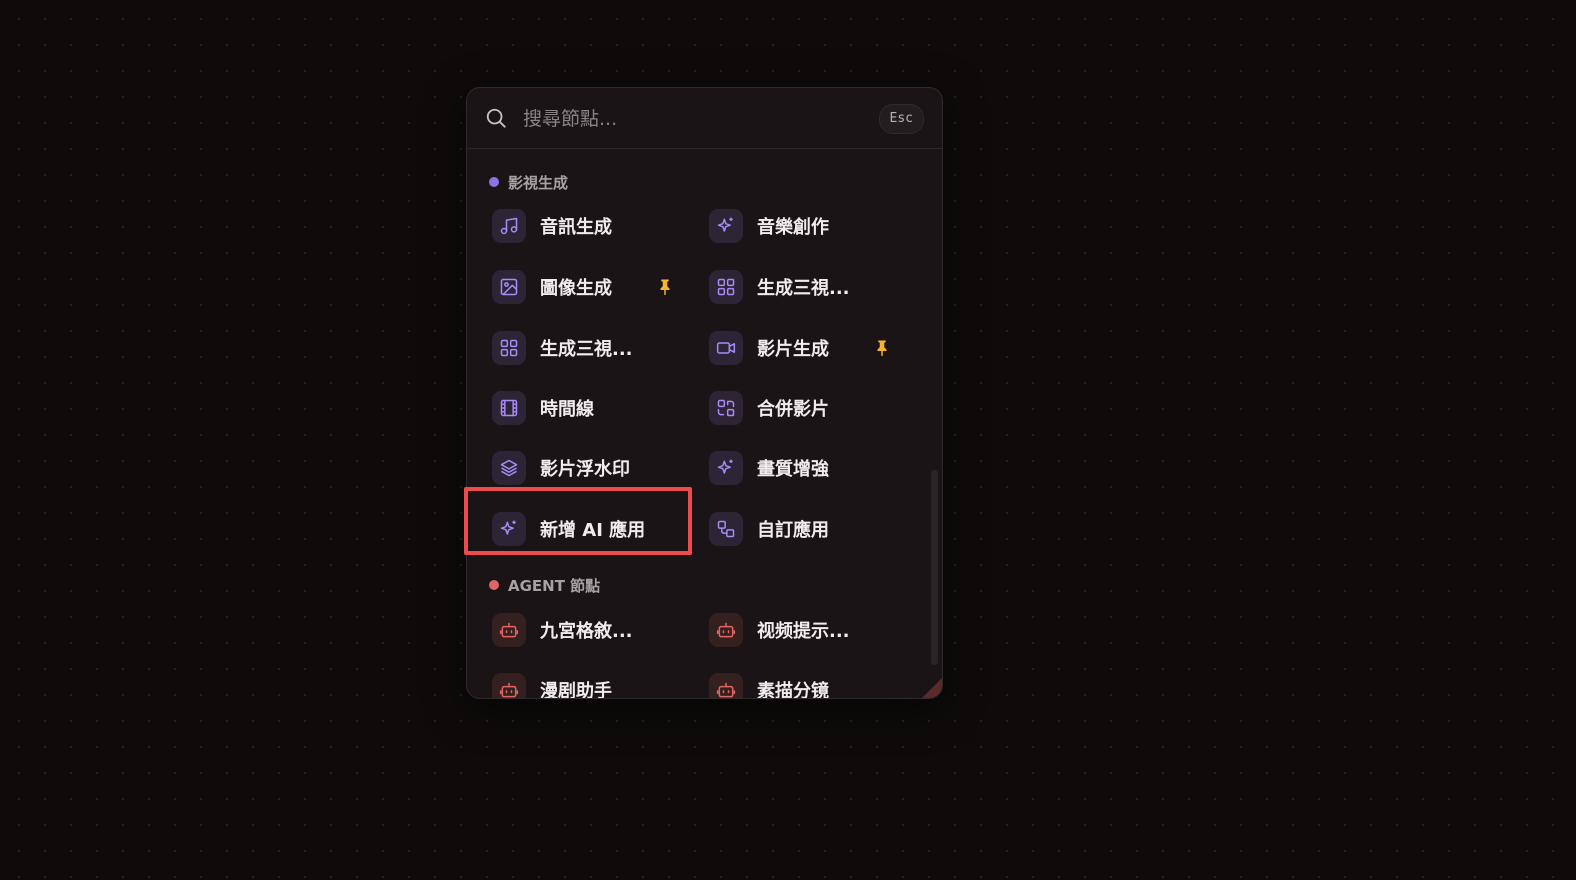  I want to click on merge-icon, so click(726, 408).